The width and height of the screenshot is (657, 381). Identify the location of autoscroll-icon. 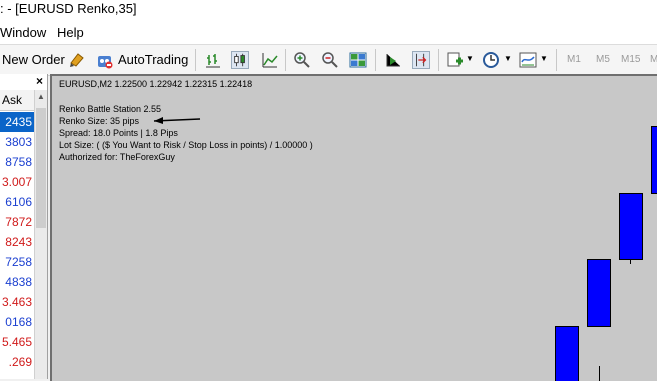
(421, 60).